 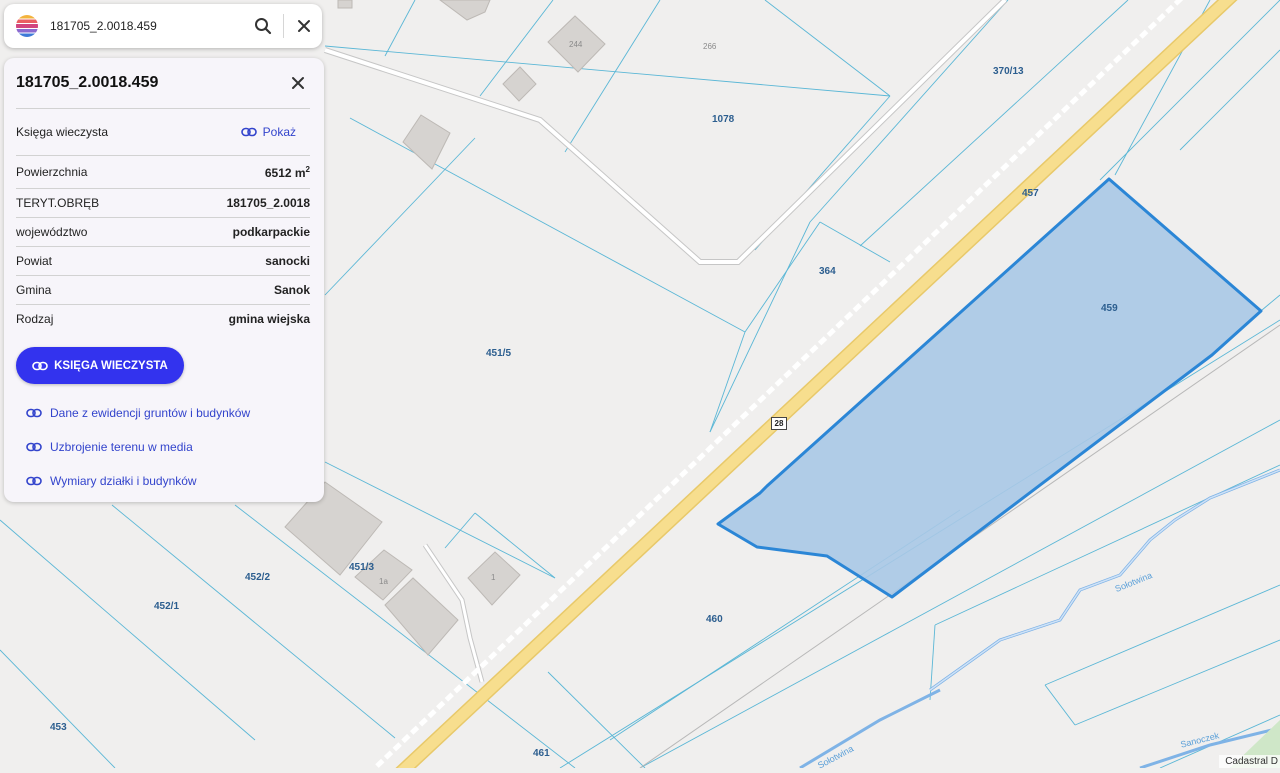 I want to click on land-registry-button: KSIĘGA WIECZYSTA, so click(x=100, y=365).